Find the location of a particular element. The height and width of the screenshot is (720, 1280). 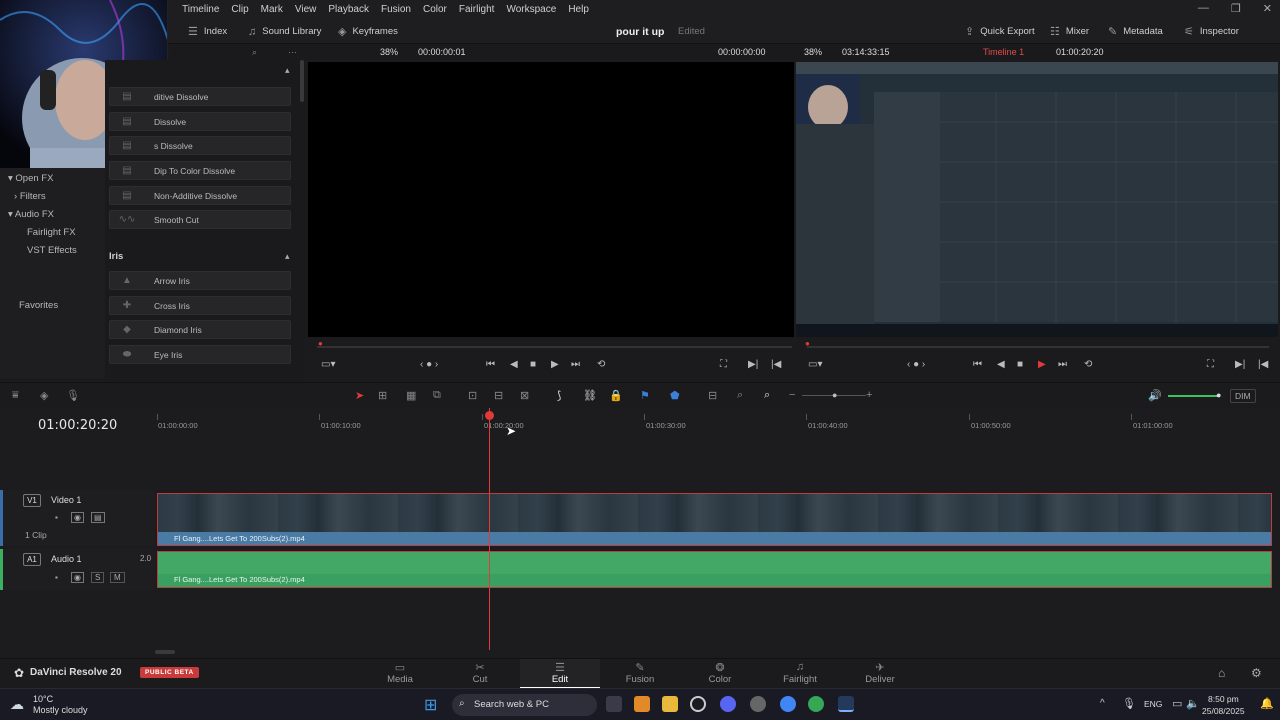

dynamic-trim-icon: ⧉ is located at coordinates (437, 395).